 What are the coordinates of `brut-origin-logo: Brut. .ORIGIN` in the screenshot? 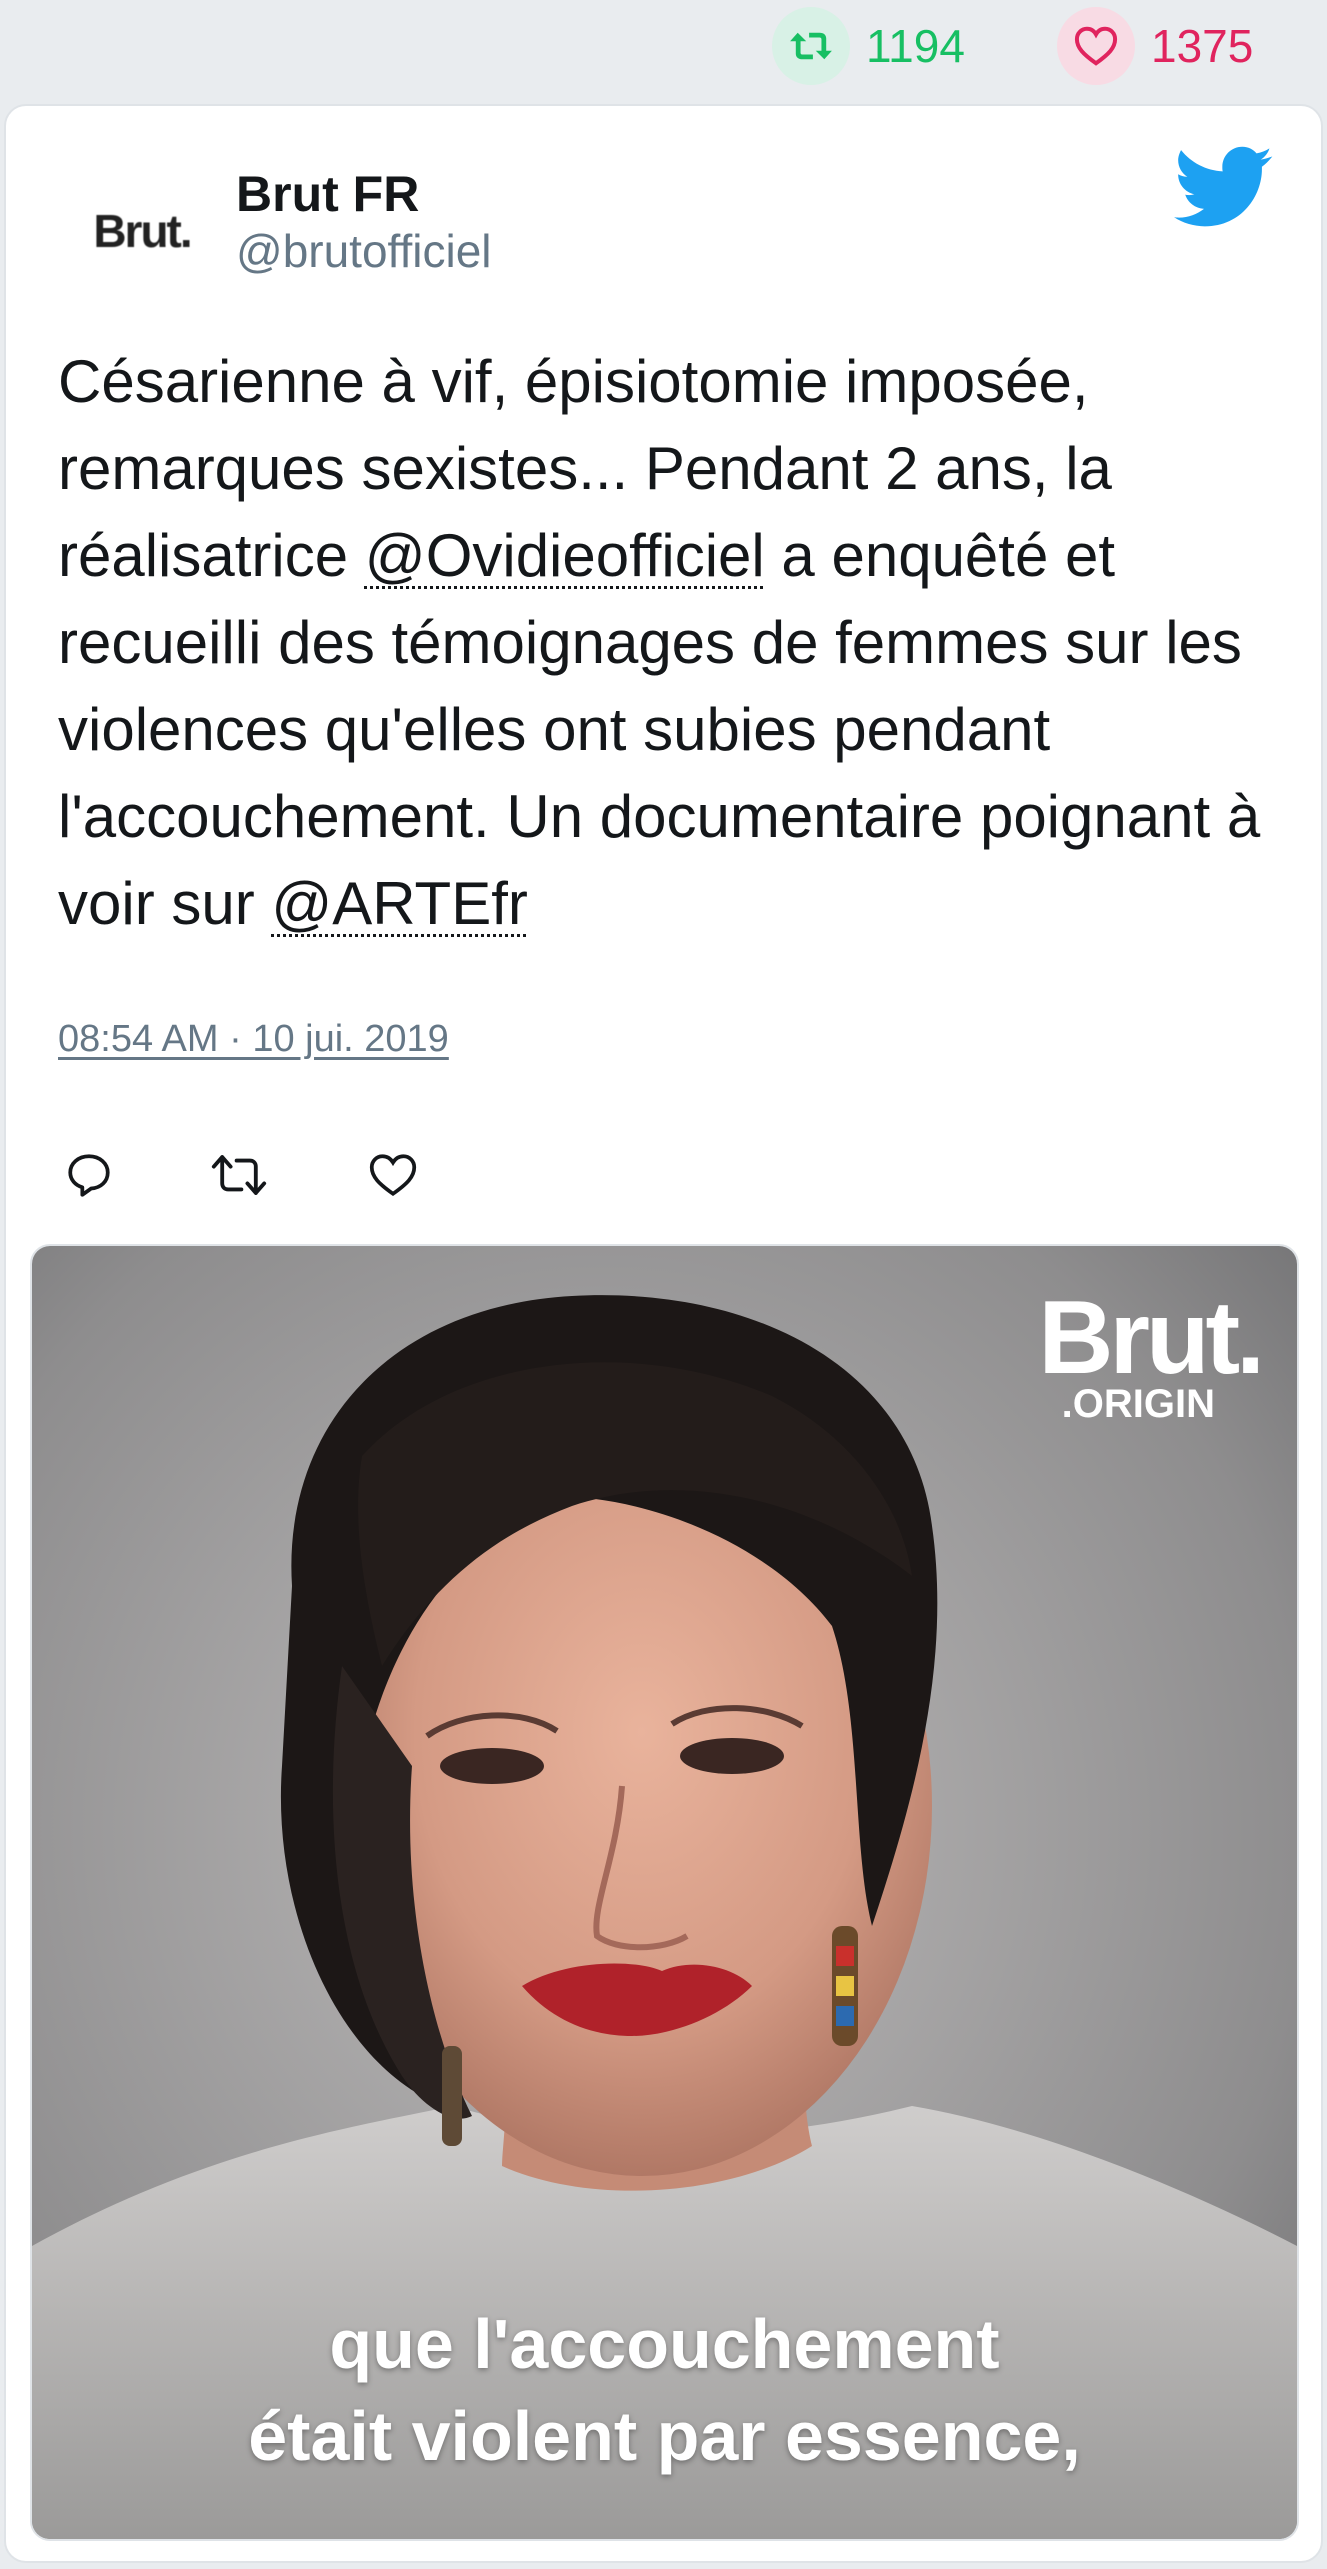 It's located at (1151, 1353).